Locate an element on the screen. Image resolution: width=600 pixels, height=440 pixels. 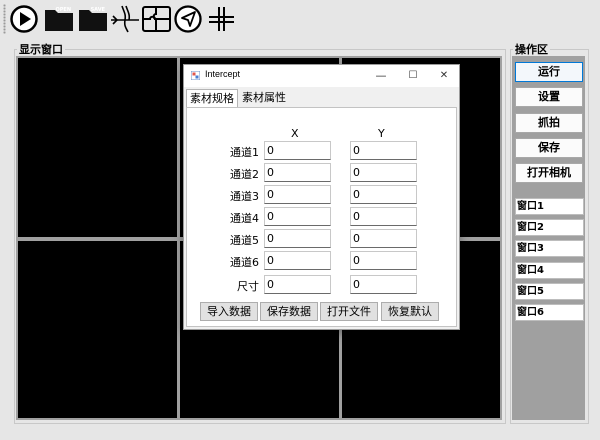
column-y-header: Y is located at coordinates (381, 133).